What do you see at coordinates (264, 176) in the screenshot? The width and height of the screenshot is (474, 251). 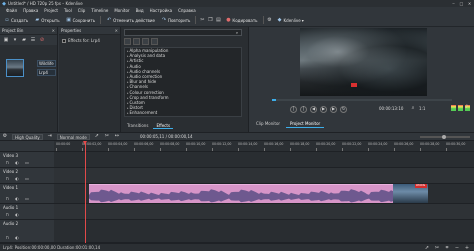 I see `track-video2` at bounding box center [264, 176].